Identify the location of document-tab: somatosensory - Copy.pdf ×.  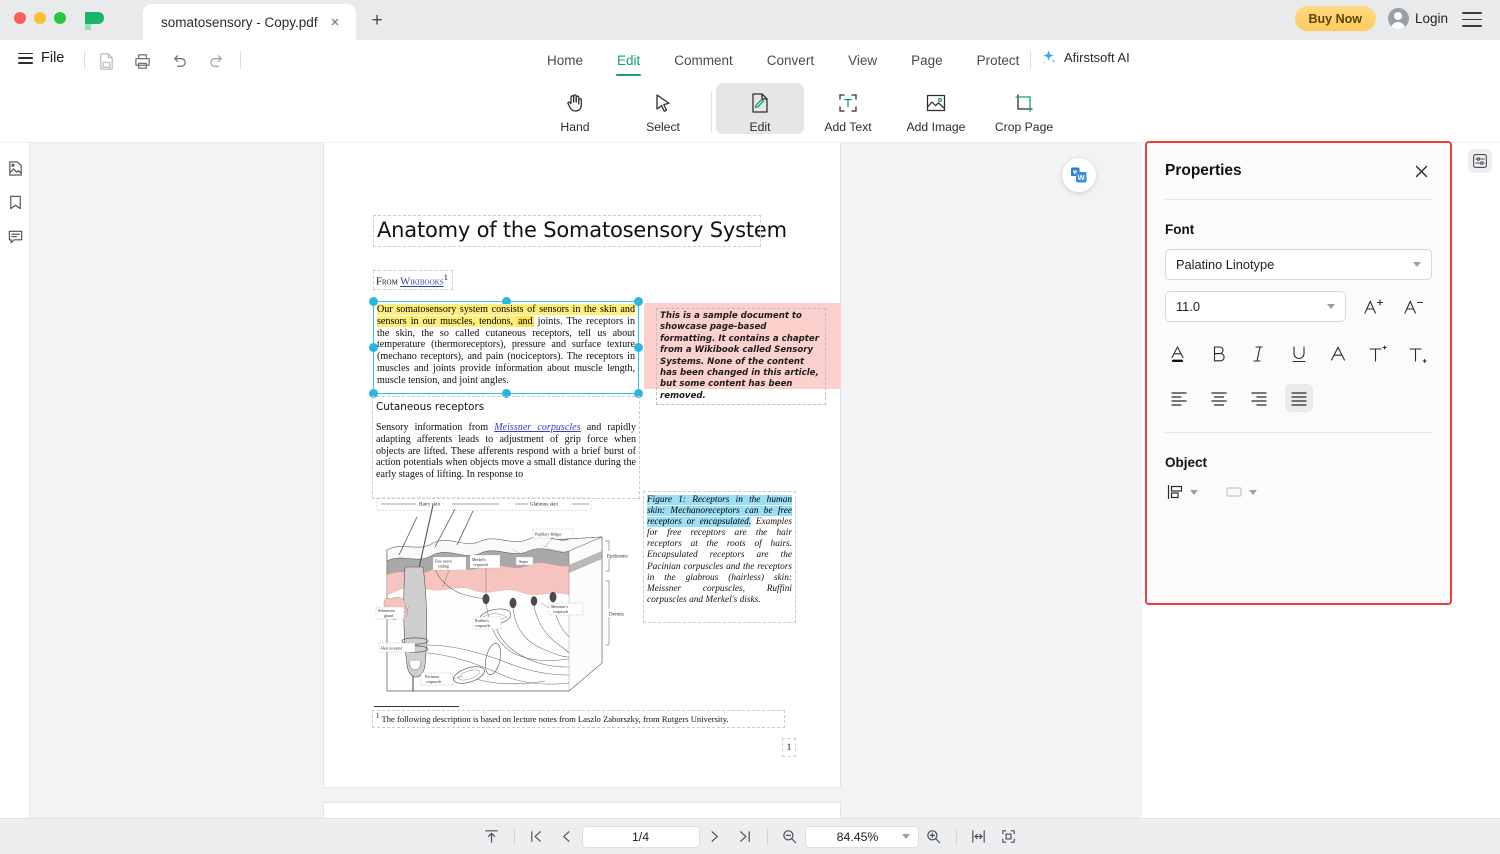
(249, 22).